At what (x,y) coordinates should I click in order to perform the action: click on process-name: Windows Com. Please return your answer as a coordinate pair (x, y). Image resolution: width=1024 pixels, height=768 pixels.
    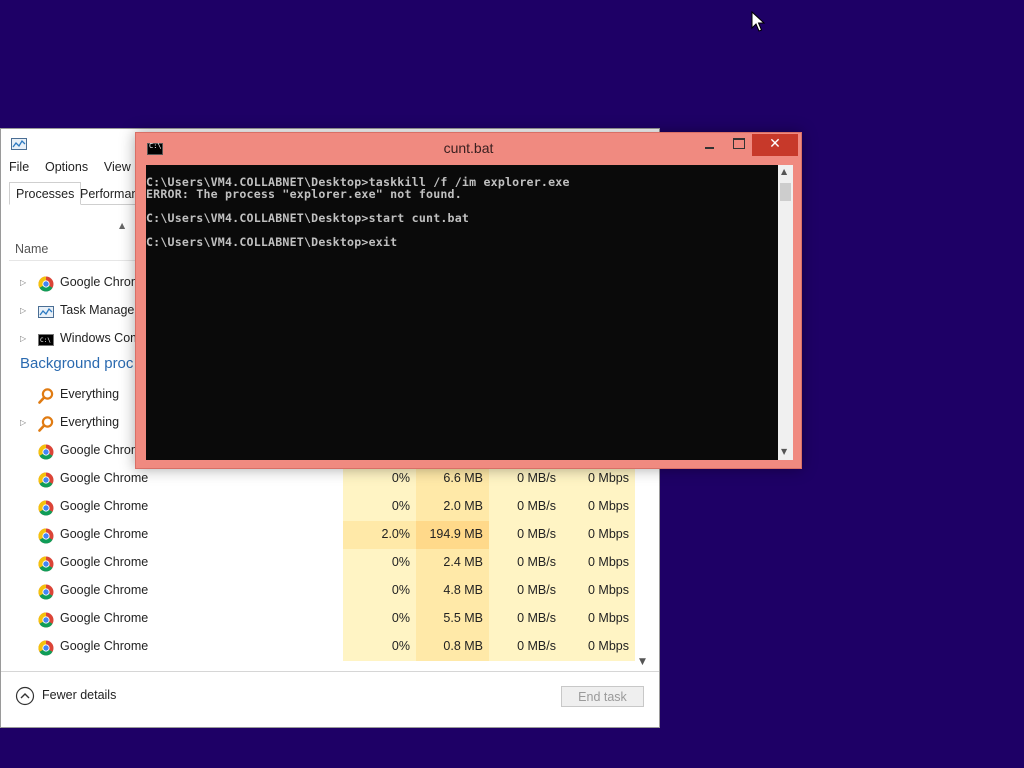
    Looking at the image, I should click on (100, 338).